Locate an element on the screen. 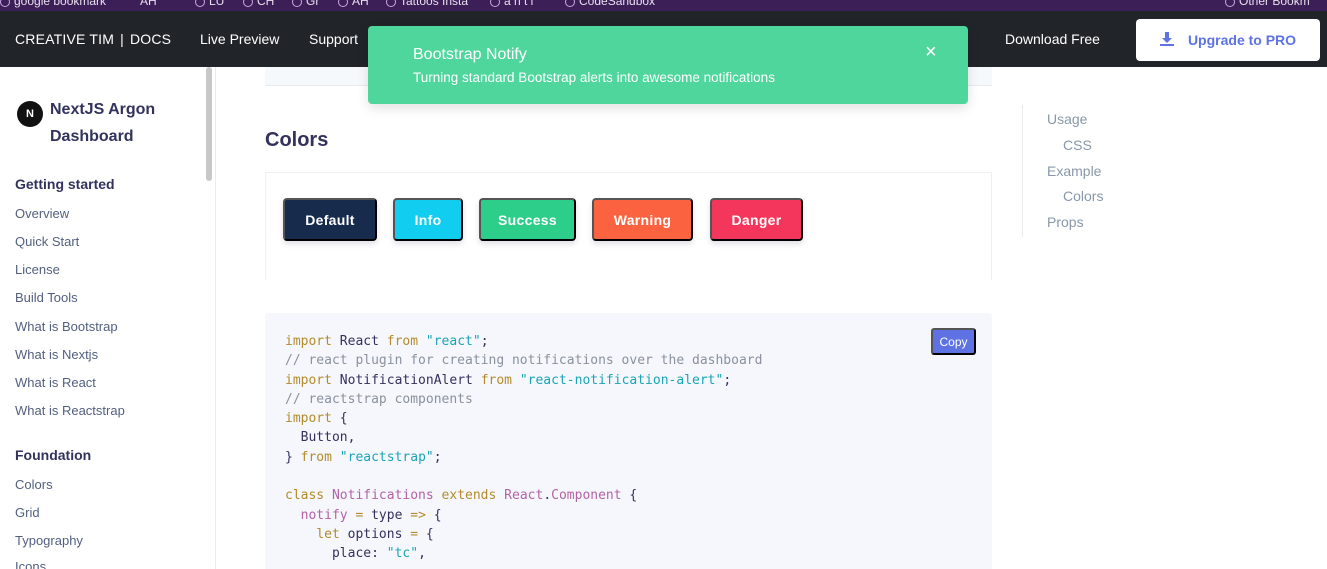 This screenshot has width=1327, height=569. code-line: let options = { is located at coordinates (375, 534).